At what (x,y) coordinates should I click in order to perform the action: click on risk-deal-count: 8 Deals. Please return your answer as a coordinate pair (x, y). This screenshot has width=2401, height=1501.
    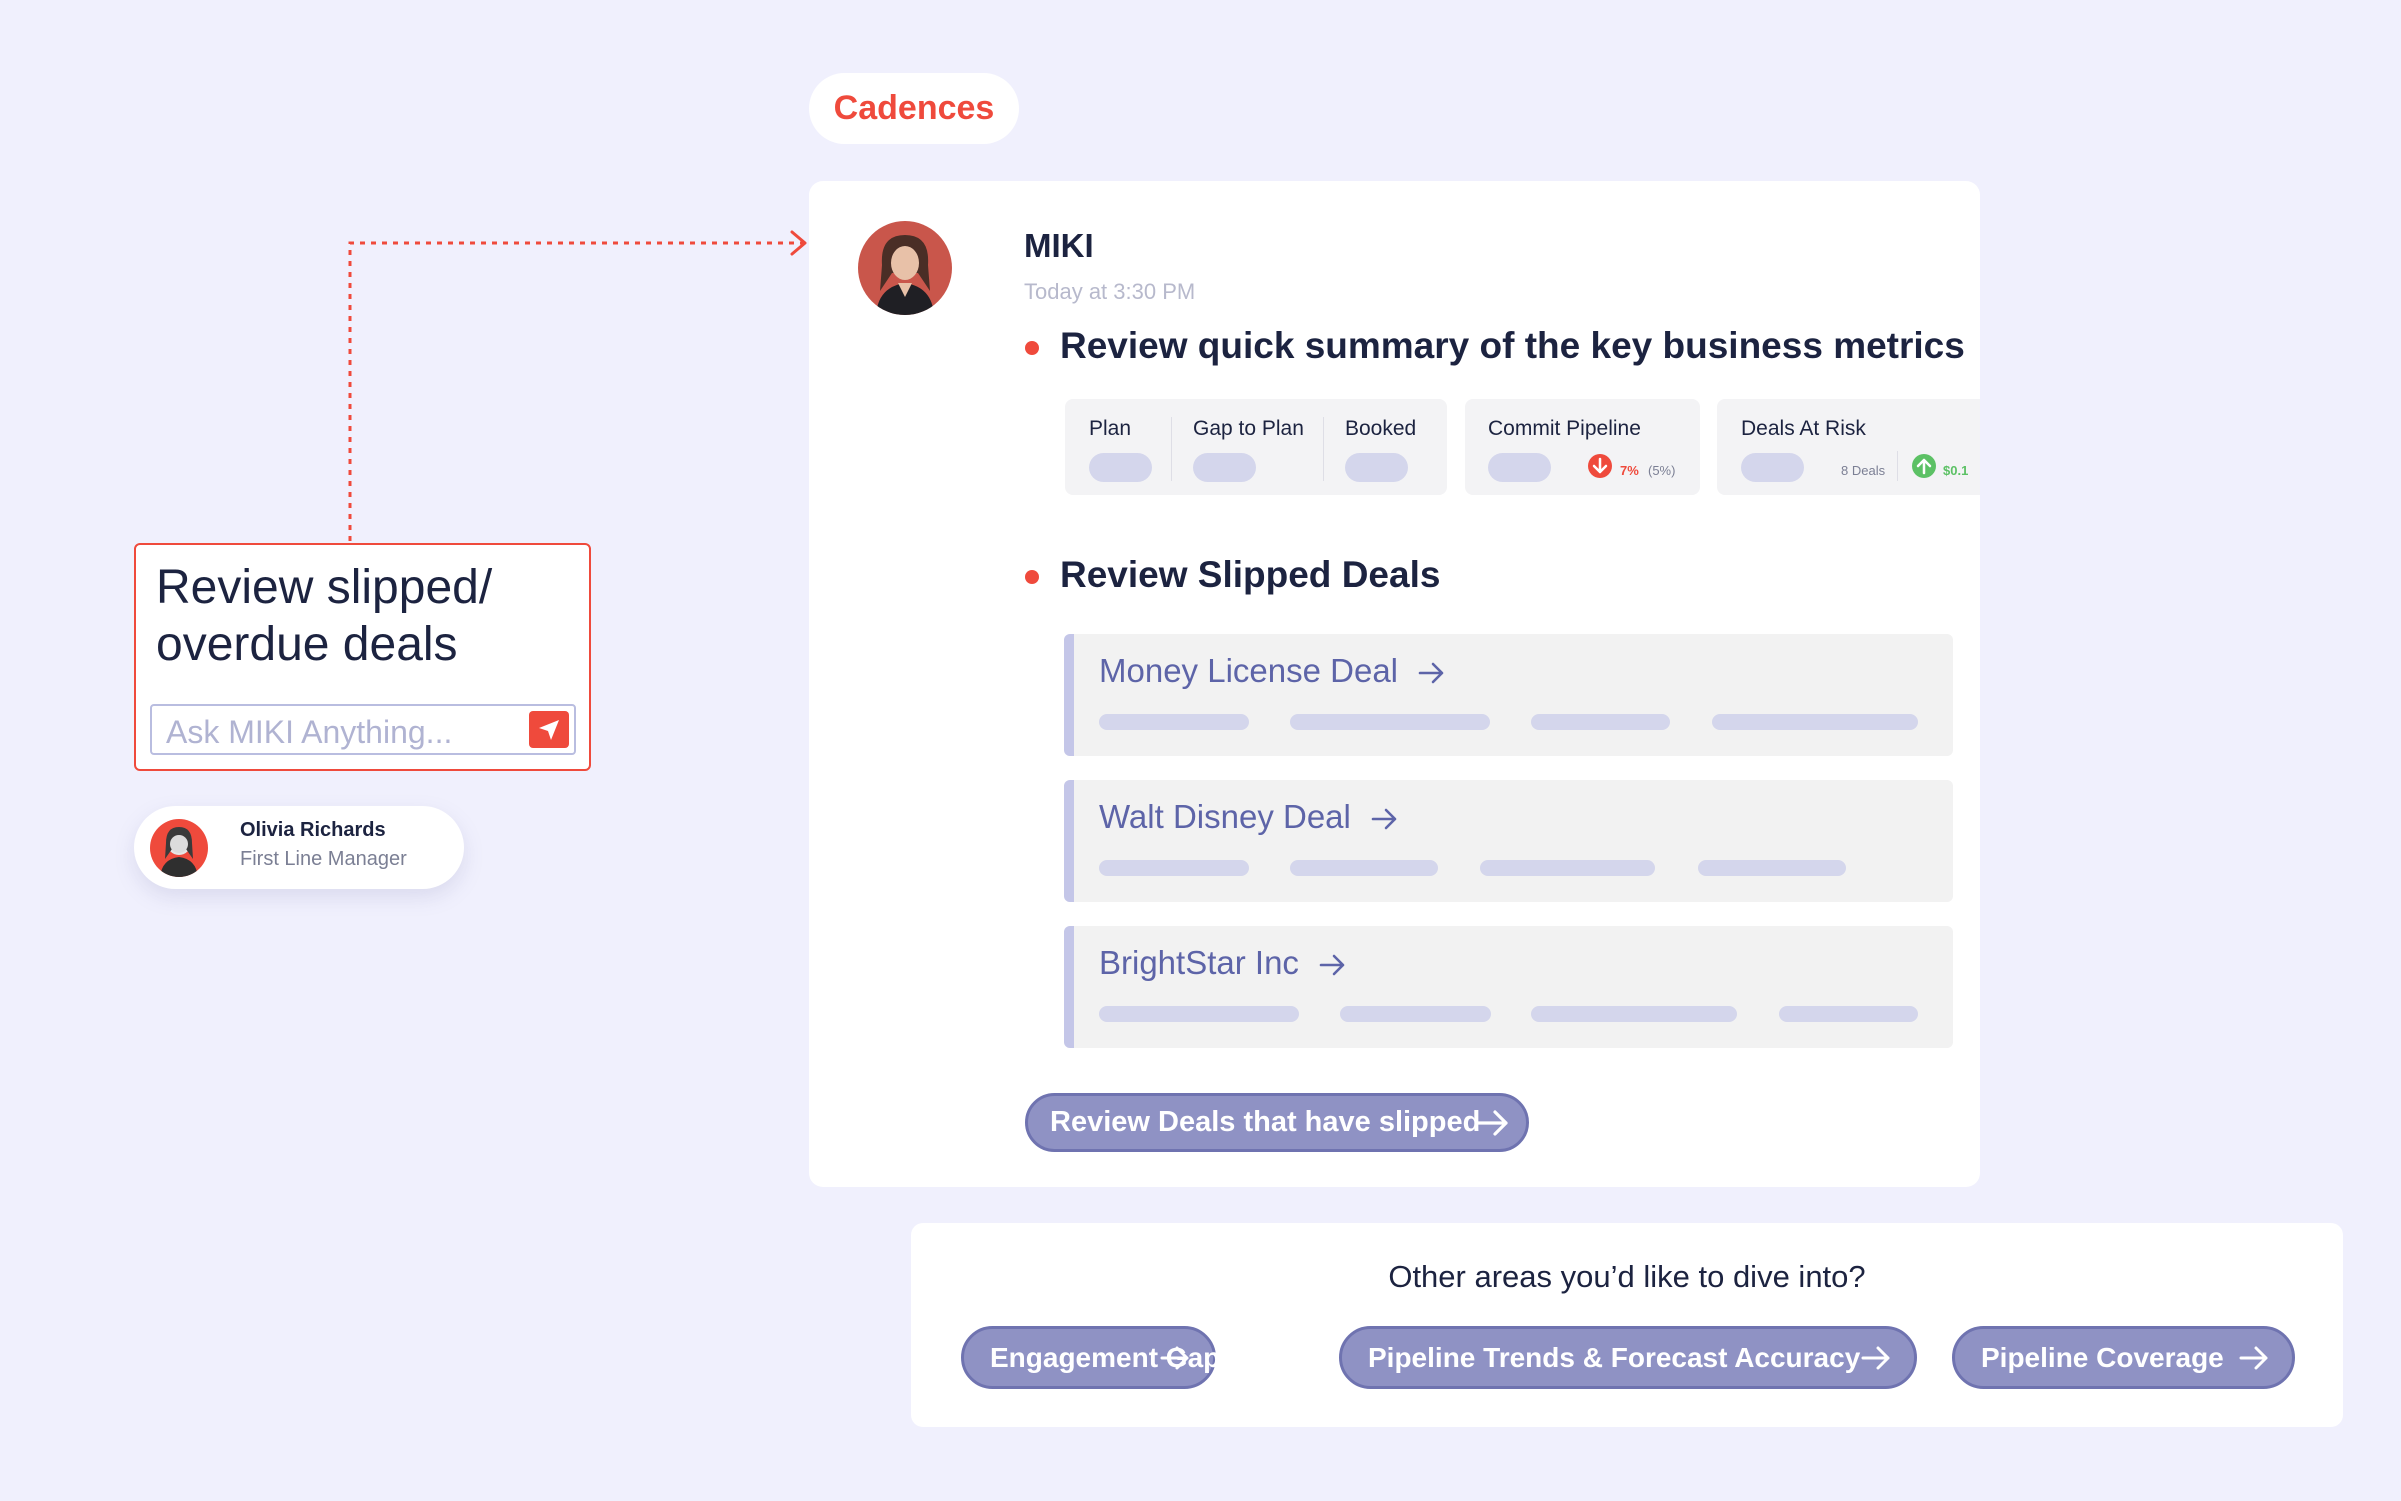
    Looking at the image, I should click on (1863, 470).